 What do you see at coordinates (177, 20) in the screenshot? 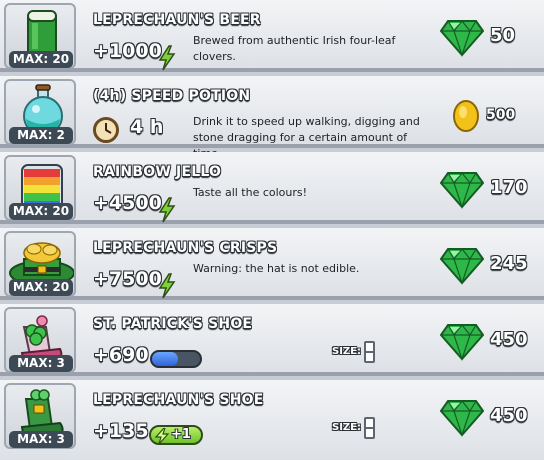
I see `item-title: LEPRECHAUN'S BEER` at bounding box center [177, 20].